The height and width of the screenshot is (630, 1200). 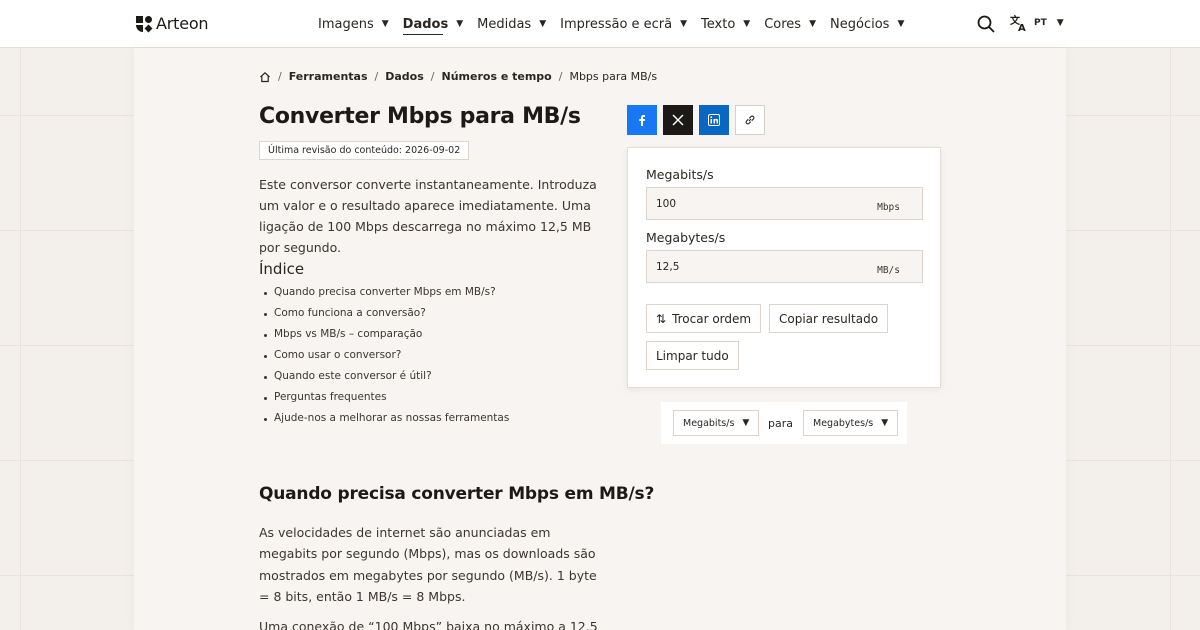 I want to click on toc-link: Quando este conversor é útil?, so click(x=386, y=380).